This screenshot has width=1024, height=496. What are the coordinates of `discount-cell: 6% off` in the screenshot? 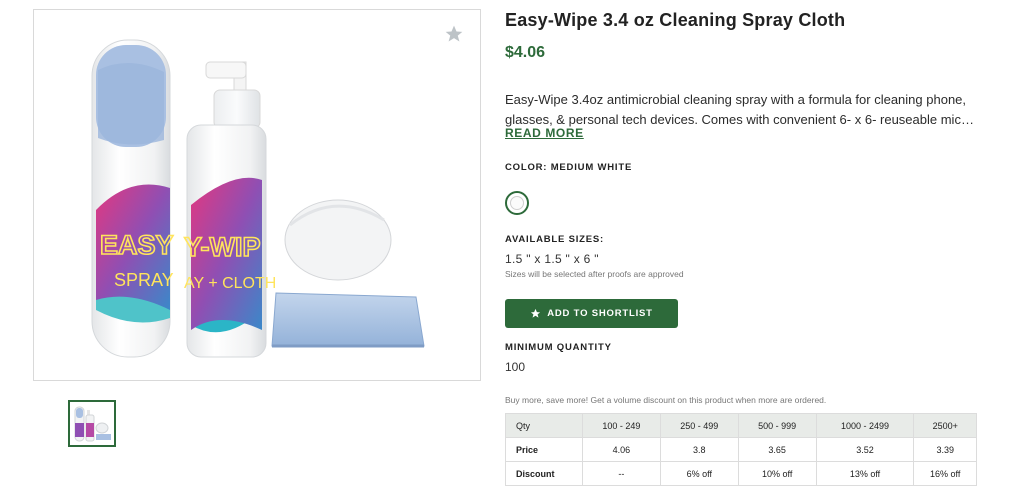 It's located at (699, 473).